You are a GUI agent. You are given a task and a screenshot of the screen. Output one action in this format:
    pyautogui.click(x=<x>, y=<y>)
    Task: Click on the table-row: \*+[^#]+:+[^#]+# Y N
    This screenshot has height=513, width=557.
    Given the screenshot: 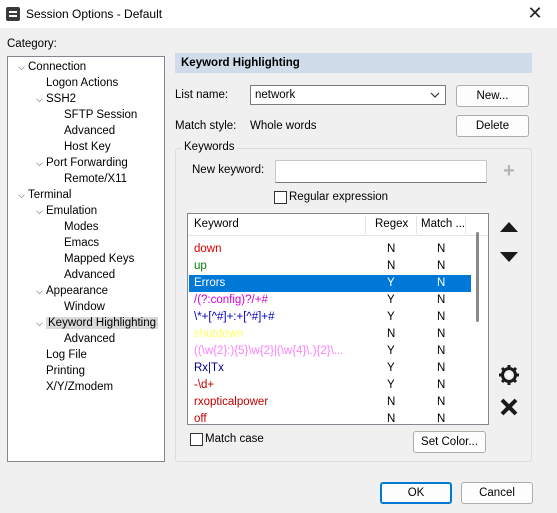 What is the action you would take?
    pyautogui.click(x=330, y=317)
    